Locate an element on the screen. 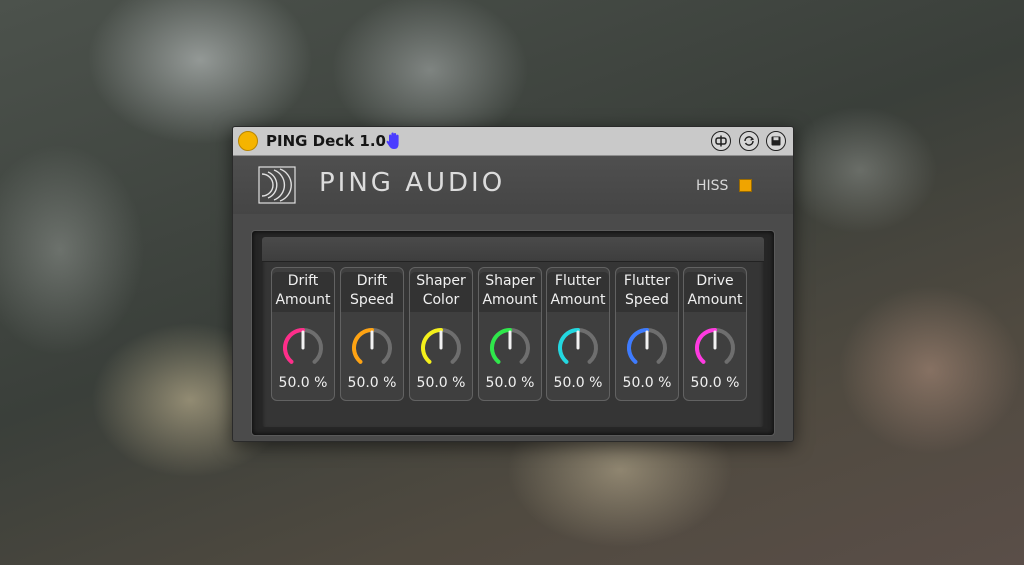 This screenshot has width=1024, height=565. knob-label: Flutter Amount is located at coordinates (578, 292).